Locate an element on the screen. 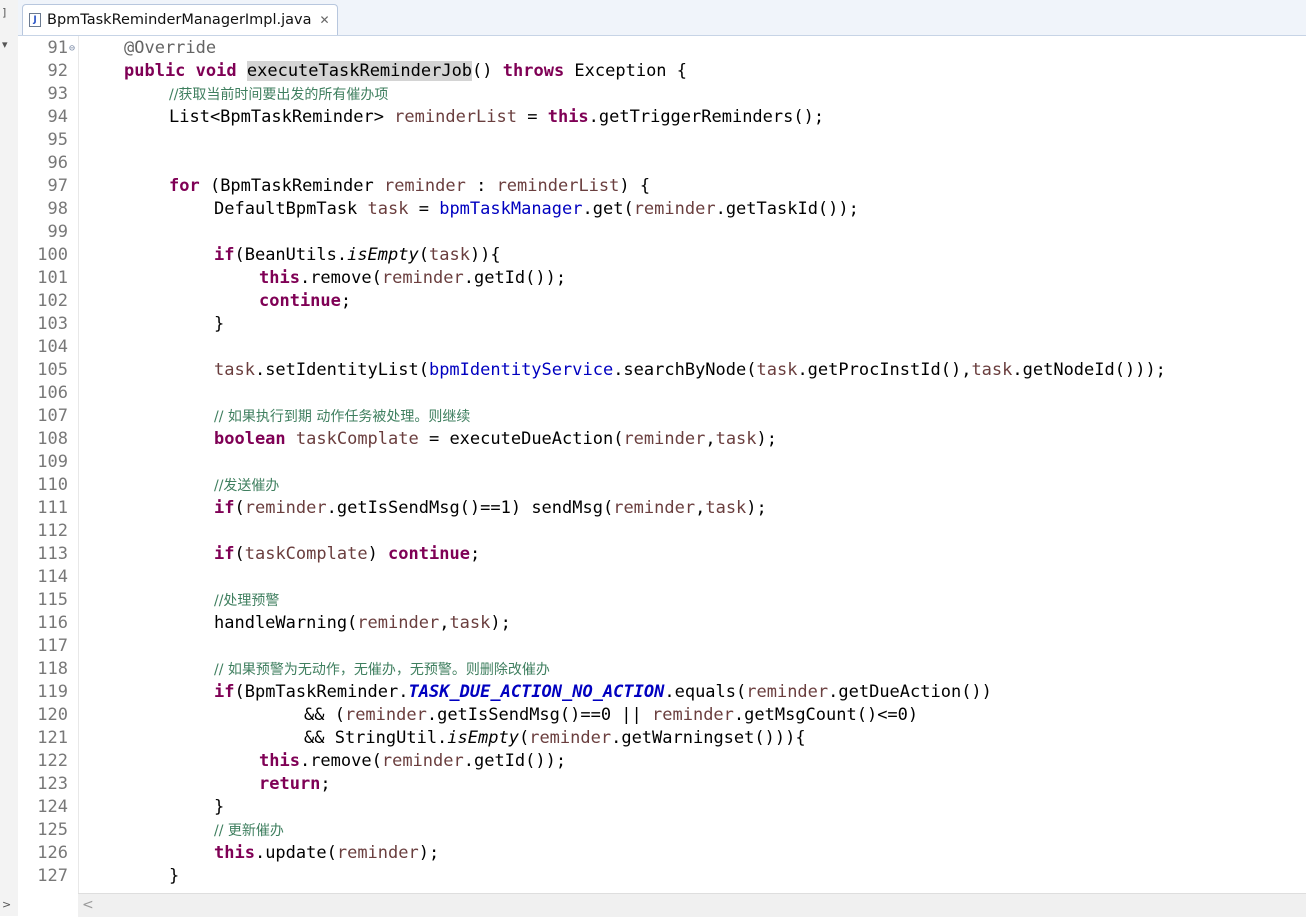  code-token: handleWarning( is located at coordinates (286, 623).